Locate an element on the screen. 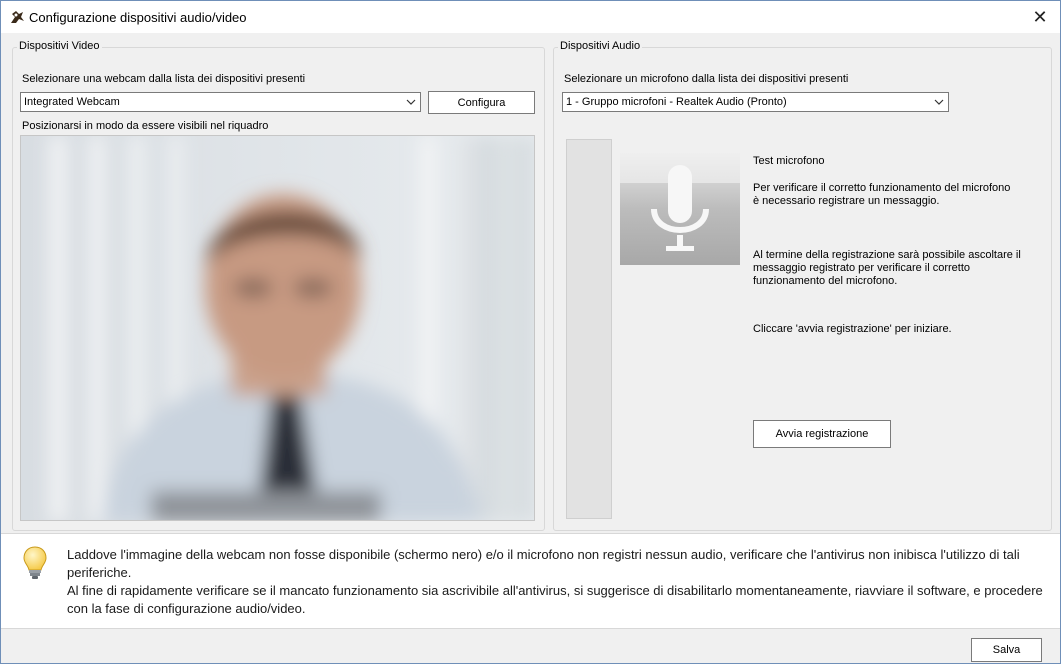  lightbulb-icon is located at coordinates (35, 562).